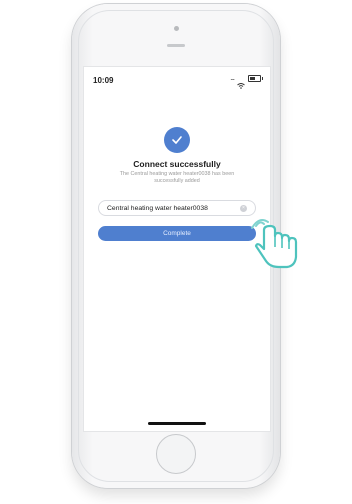 This screenshot has width=352, height=504. Describe the element at coordinates (243, 208) in the screenshot. I see `clear-icon: ×` at that location.